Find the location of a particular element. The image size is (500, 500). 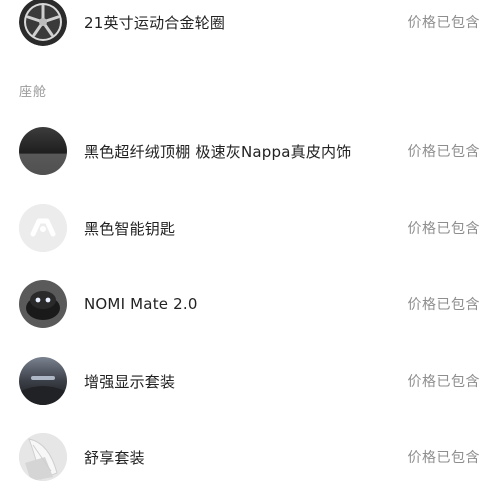

list-item-smart-key: 黑色智能钥匙 价格已包含 is located at coordinates (250, 228).